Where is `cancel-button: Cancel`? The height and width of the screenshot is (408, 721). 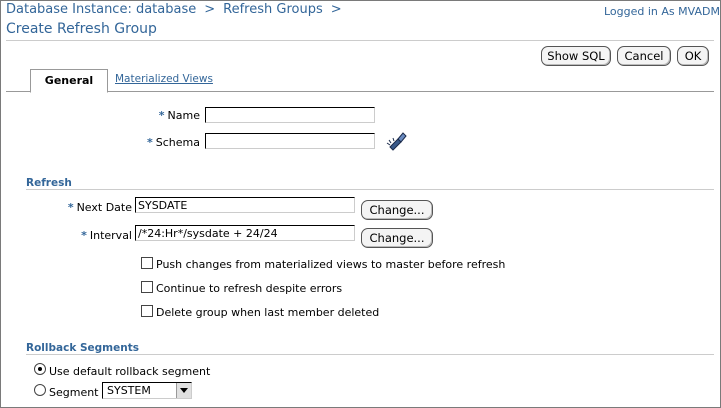
cancel-button: Cancel is located at coordinates (644, 56).